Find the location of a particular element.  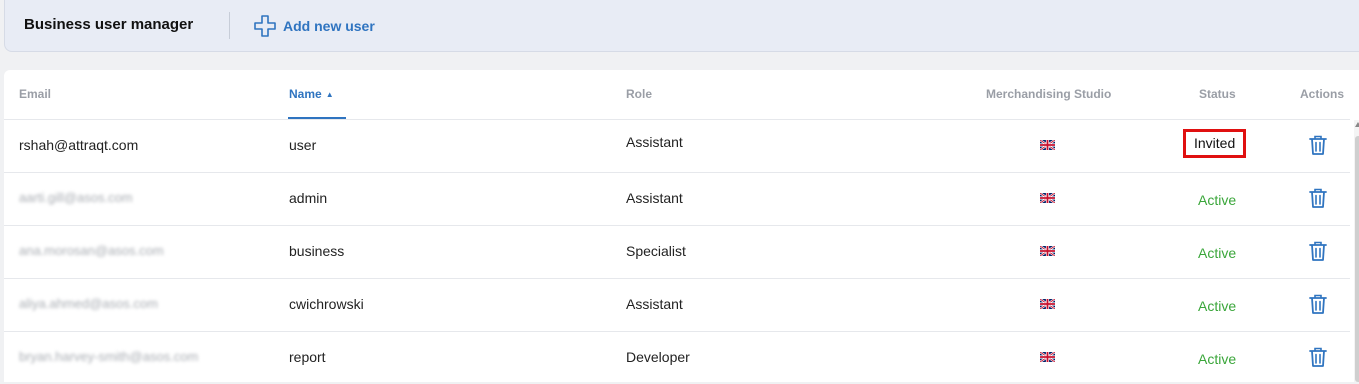

row-role: Specialist is located at coordinates (656, 251).